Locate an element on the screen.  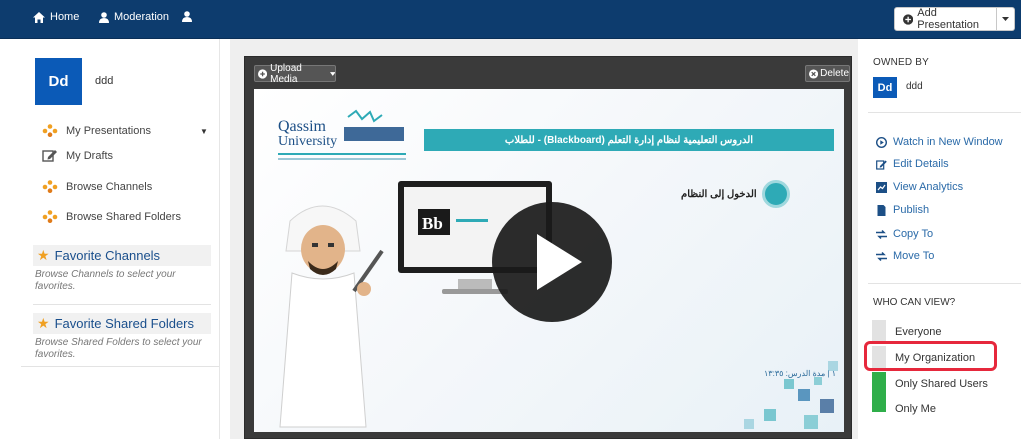
moderation-link: Moderation is located at coordinates (134, 17).